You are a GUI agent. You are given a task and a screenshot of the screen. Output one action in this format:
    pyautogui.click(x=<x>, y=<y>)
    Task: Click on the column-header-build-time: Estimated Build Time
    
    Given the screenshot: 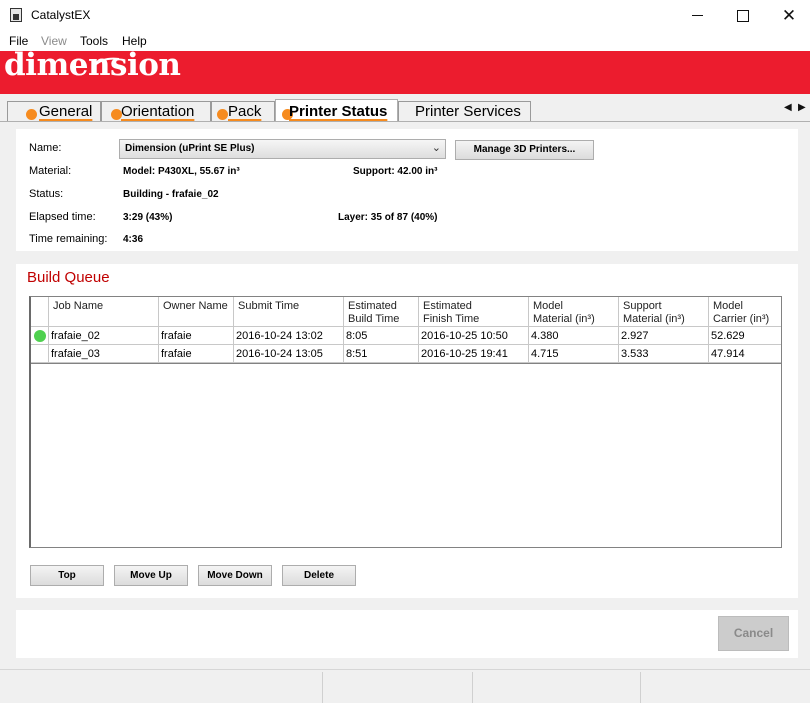 What is the action you would take?
    pyautogui.click(x=381, y=312)
    